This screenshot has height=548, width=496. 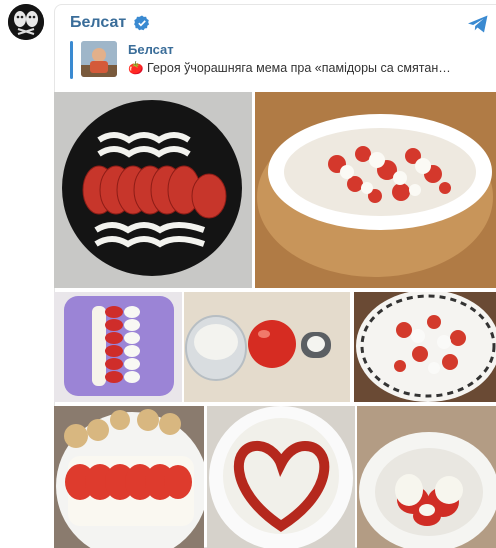 I want to click on reply-thumbnail, so click(x=99, y=59).